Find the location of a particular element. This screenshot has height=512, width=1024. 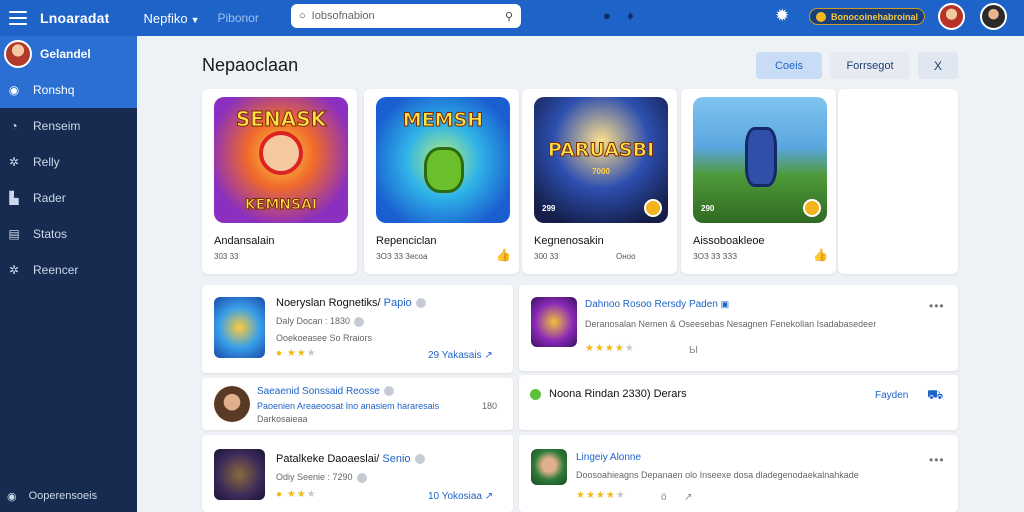

monster-character is located at coordinates (444, 170).